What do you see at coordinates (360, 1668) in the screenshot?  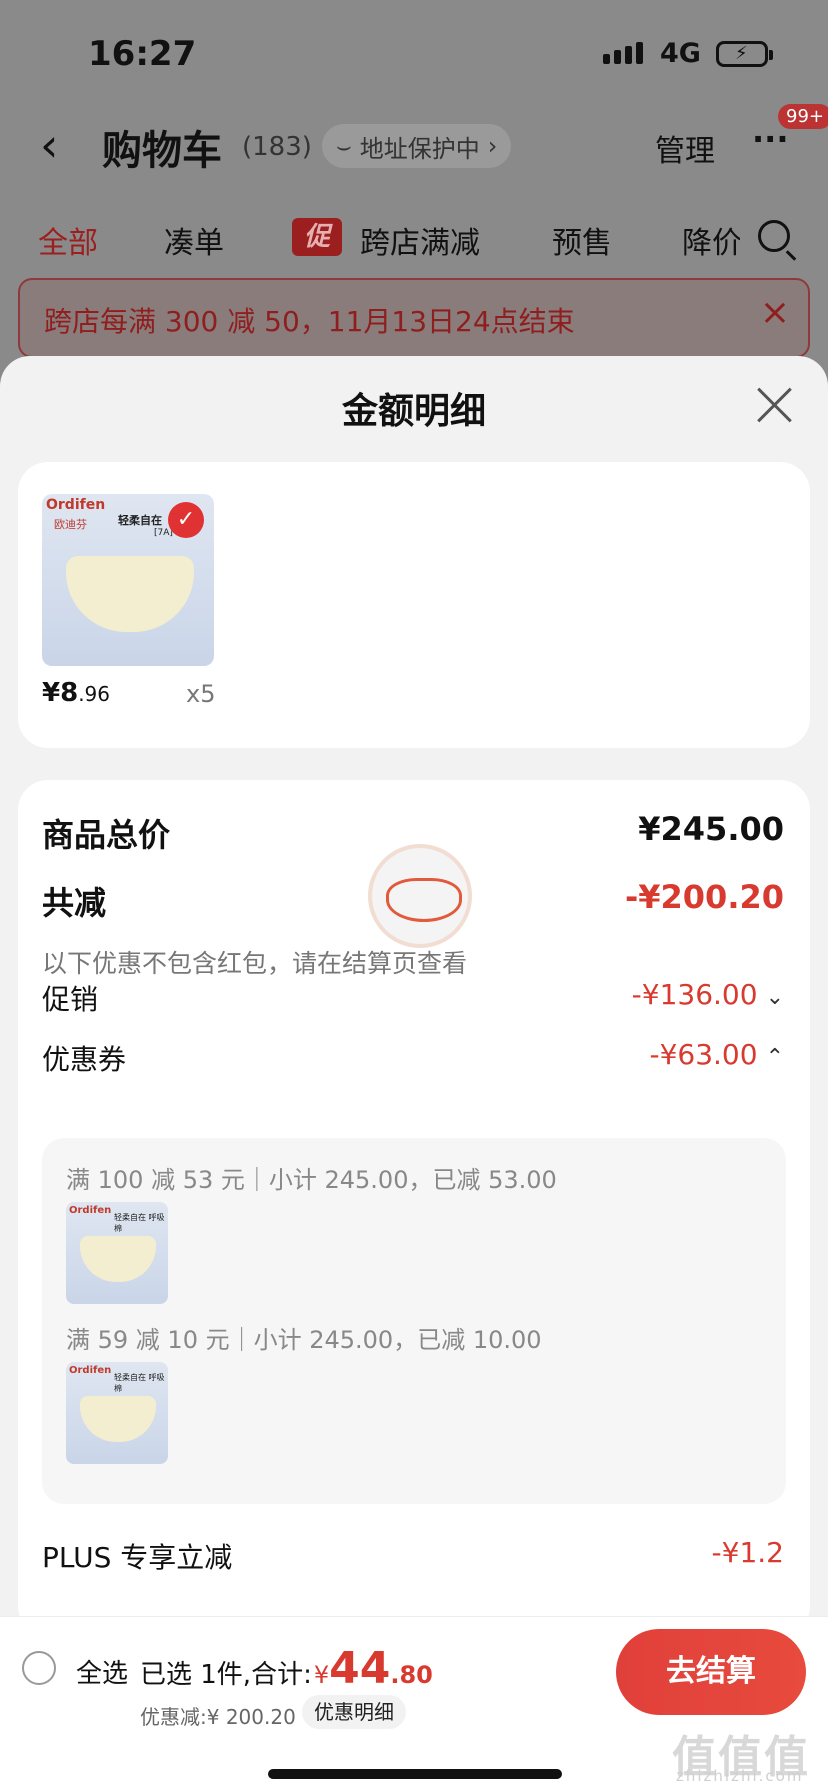 I see `total-int: 44` at bounding box center [360, 1668].